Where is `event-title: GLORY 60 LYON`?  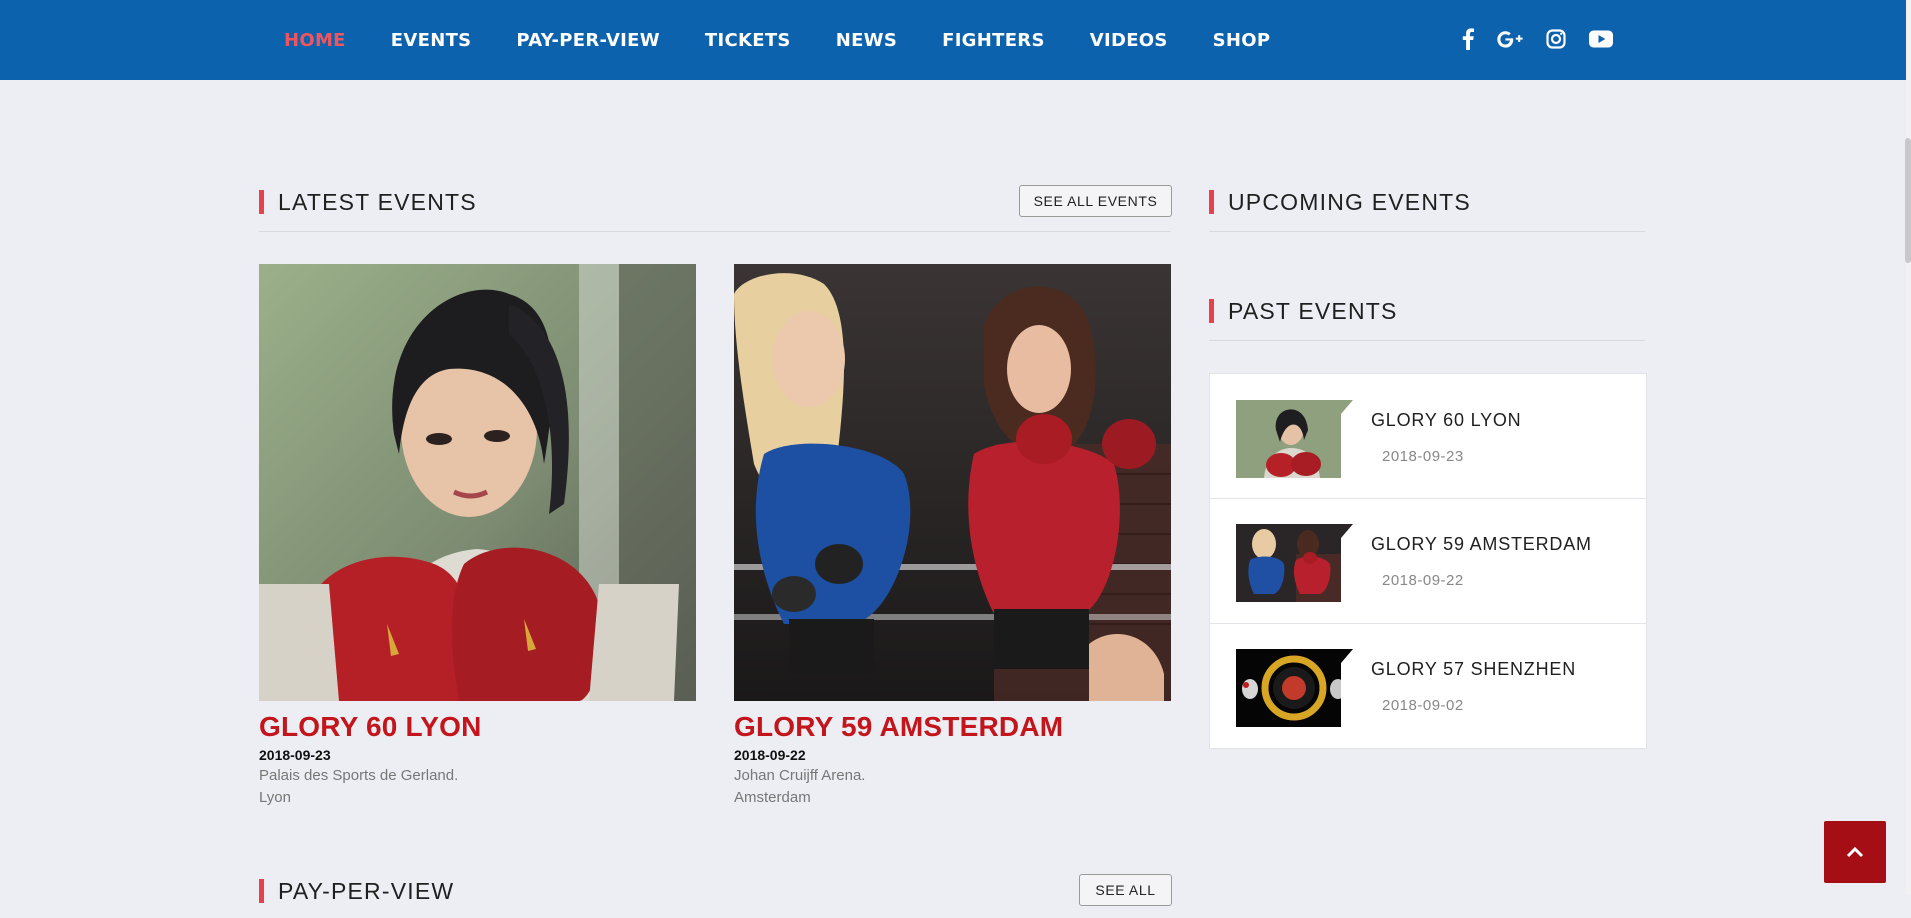 event-title: GLORY 60 LYON is located at coordinates (477, 727).